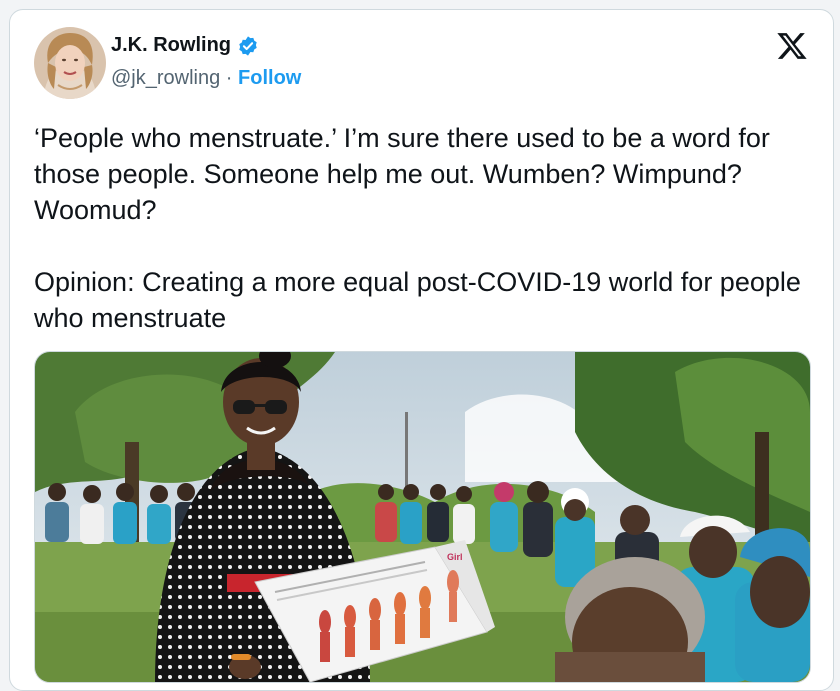 The width and height of the screenshot is (840, 691). I want to click on follow-button: Follow, so click(269, 78).